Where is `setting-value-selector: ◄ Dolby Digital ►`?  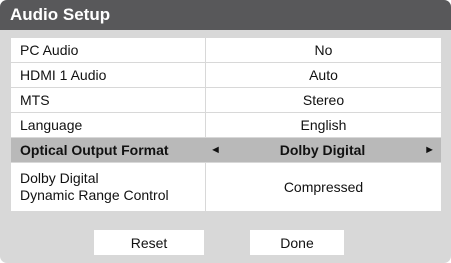 setting-value-selector: ◄ Dolby Digital ► is located at coordinates (323, 150).